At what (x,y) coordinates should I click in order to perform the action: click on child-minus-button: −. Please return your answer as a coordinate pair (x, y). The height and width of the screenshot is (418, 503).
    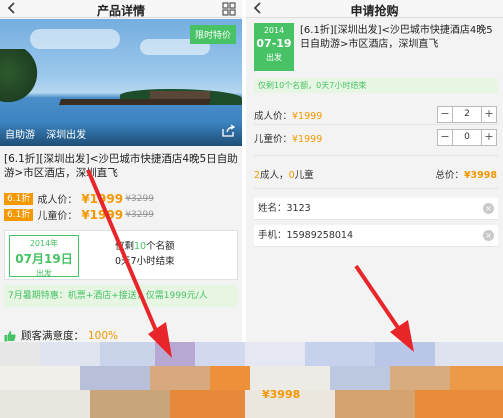
    Looking at the image, I should click on (445, 137).